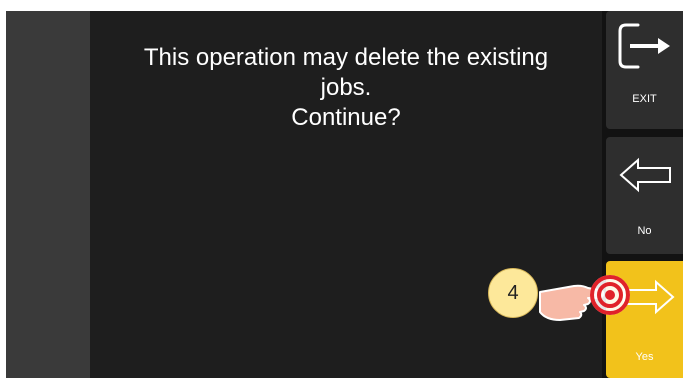  I want to click on no-button: No, so click(644, 195).